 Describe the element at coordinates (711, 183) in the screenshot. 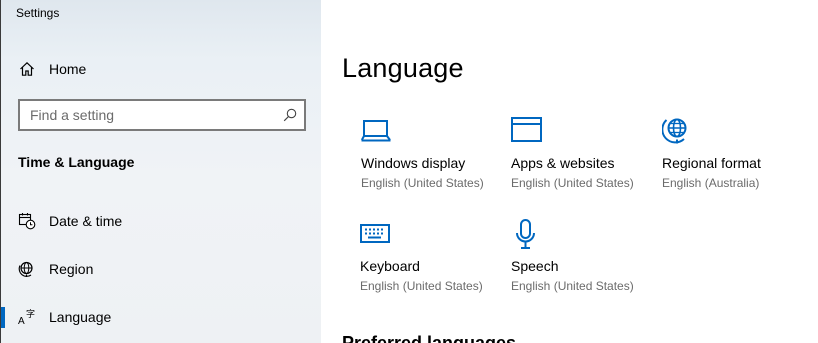

I see `tile-subtitle: English (Australia)` at that location.